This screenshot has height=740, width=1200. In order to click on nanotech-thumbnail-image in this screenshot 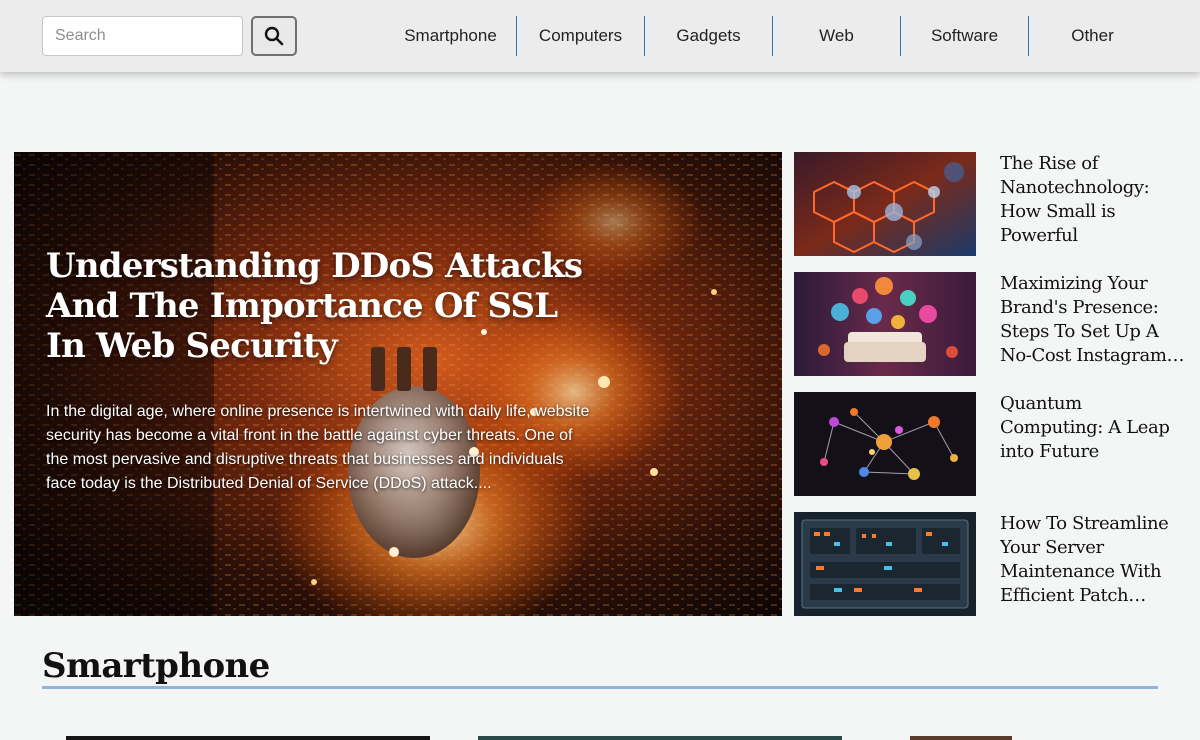, I will do `click(885, 204)`.